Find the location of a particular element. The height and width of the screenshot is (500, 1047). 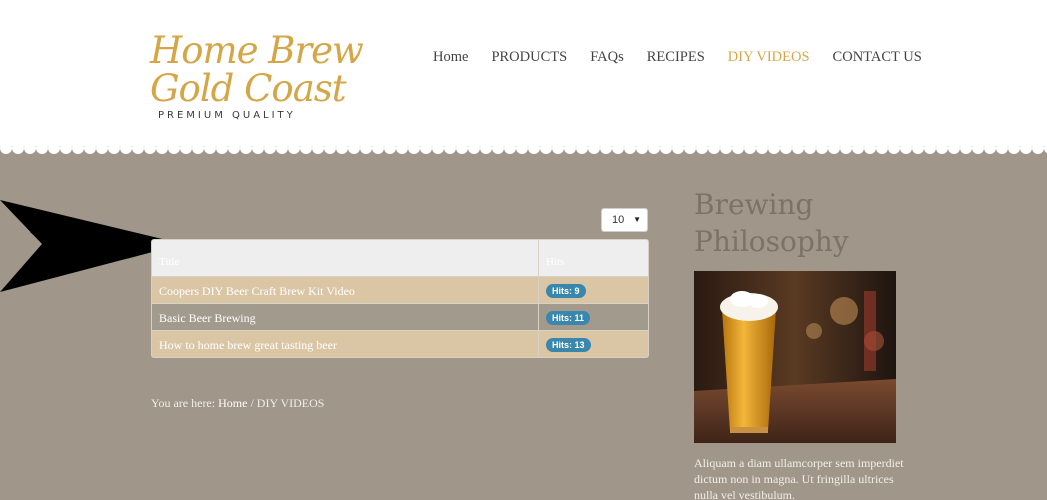

nav-item-faqs: FAQs is located at coordinates (607, 57).